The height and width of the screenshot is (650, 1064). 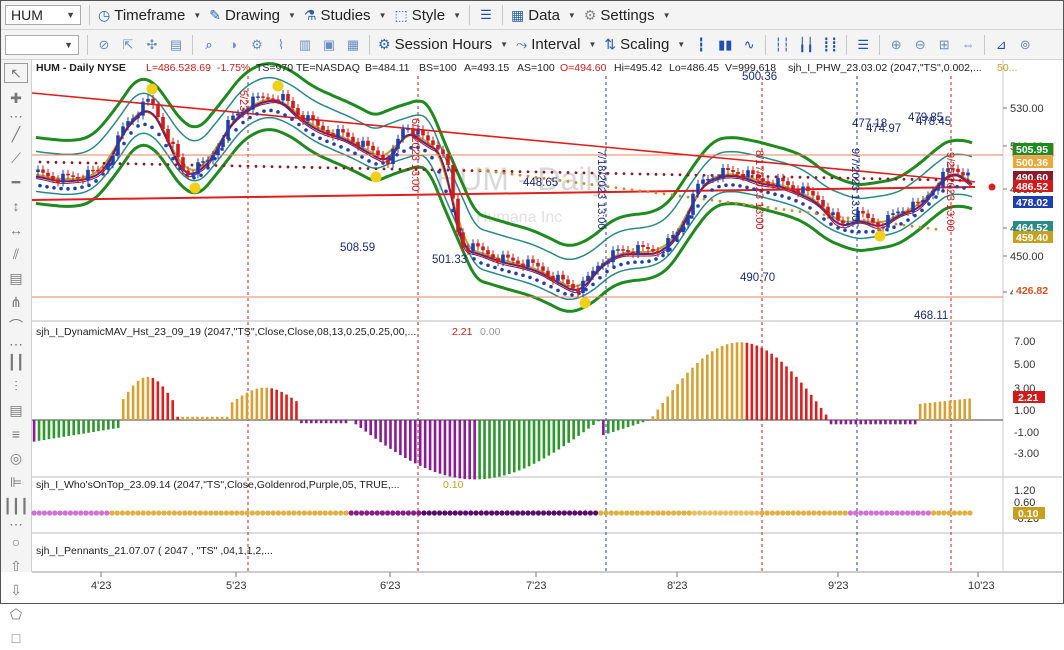 I want to click on histogram-axis: 7.005.003.001.00-1.00-3.002.21, so click(x=1029, y=398).